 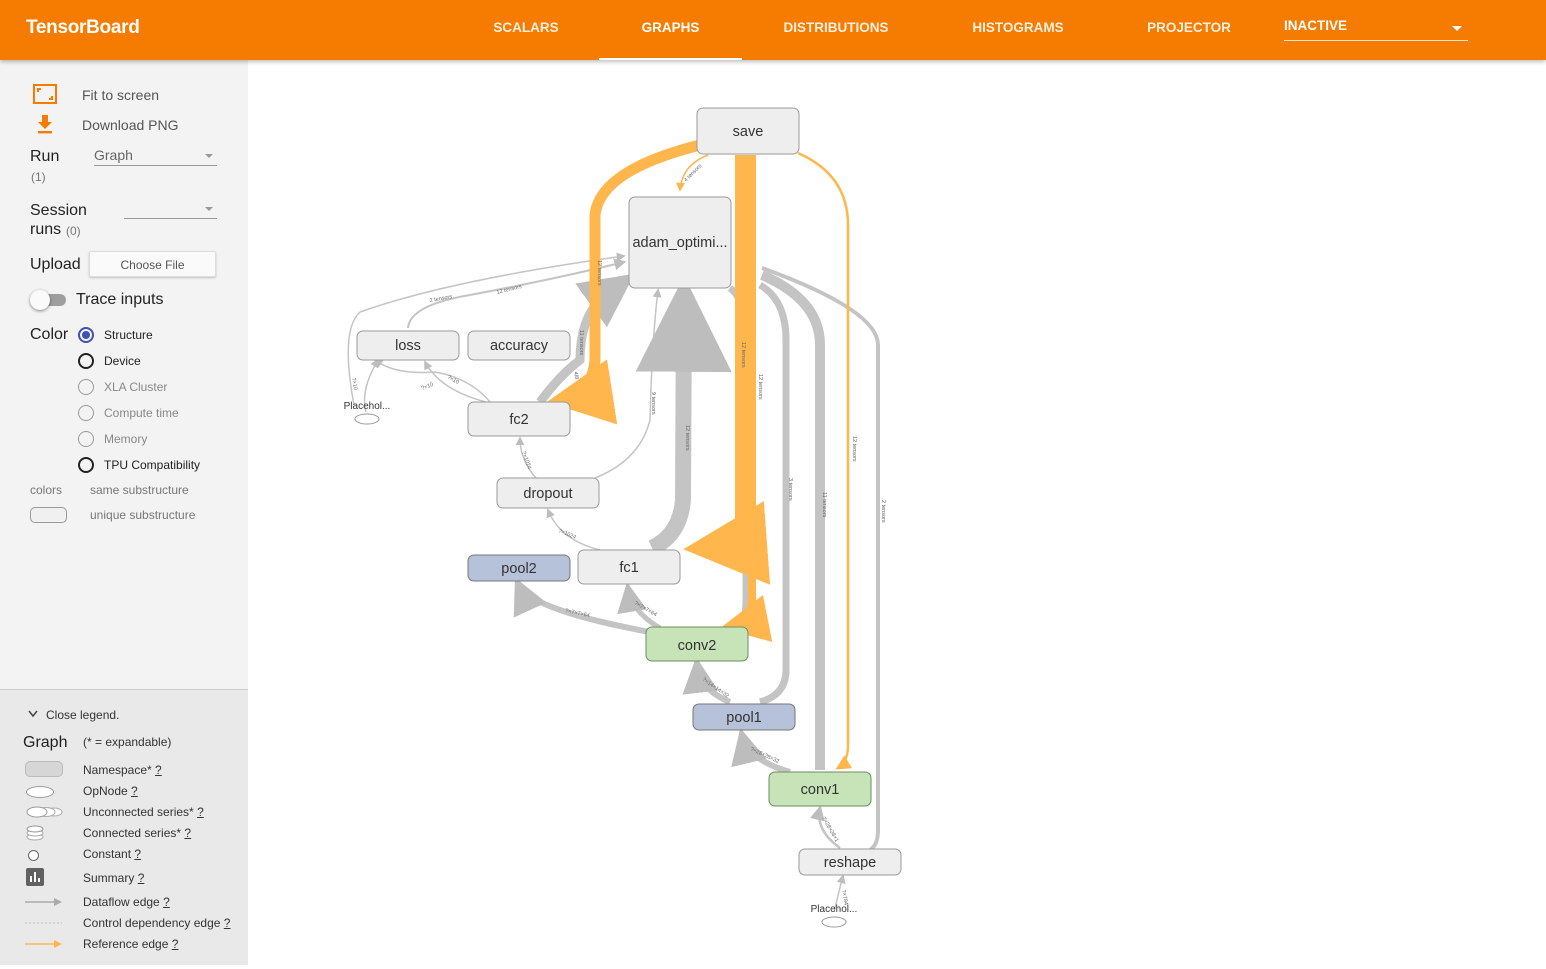 I want to click on legend-opnode: OpNode ?, so click(x=110, y=791).